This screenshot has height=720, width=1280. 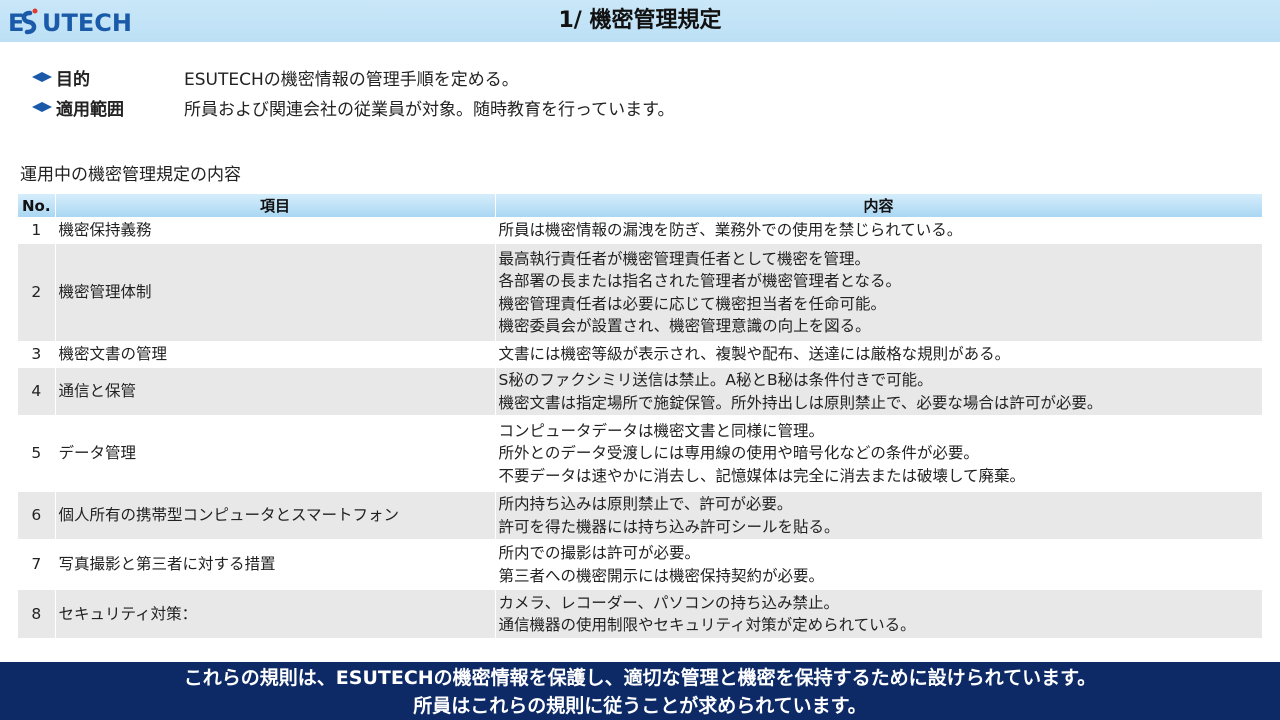 What do you see at coordinates (37, 206) in the screenshot?
I see `header-no: No.` at bounding box center [37, 206].